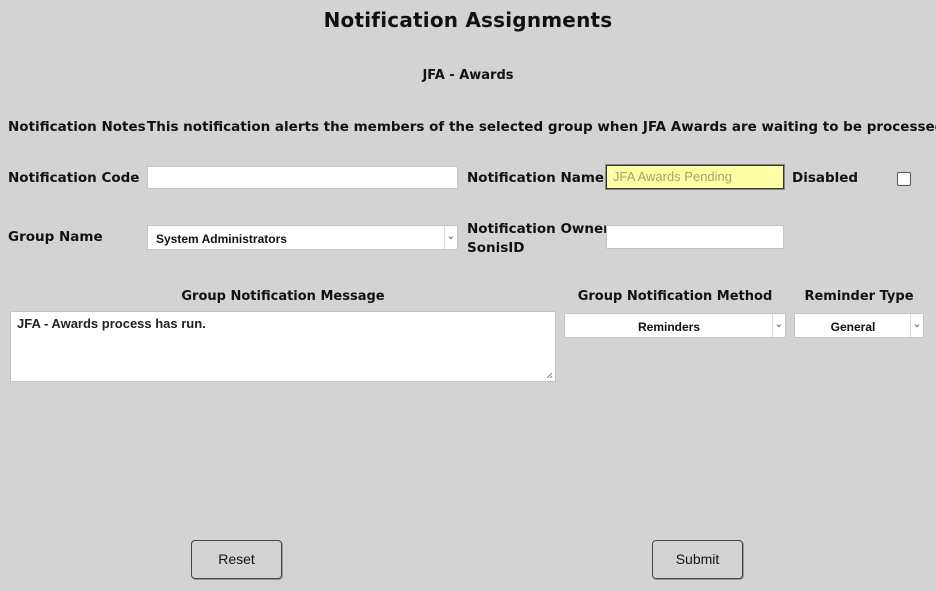  I want to click on page-title: Notification Assignments, so click(468, 20).